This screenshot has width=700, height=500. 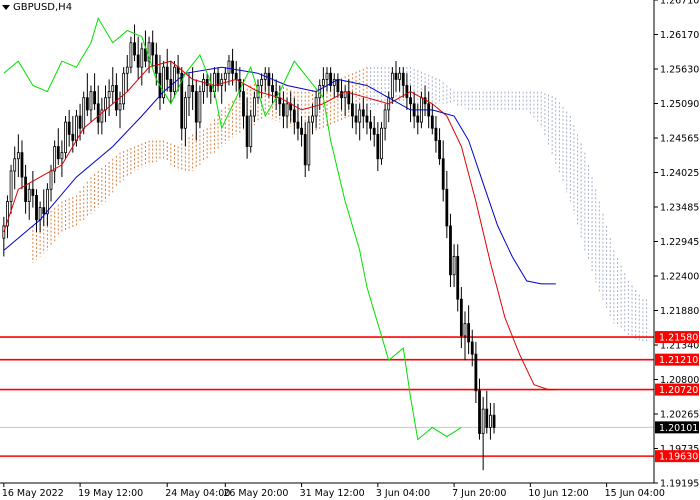 I want to click on price-tick-label: 1.24025, so click(x=679, y=173).